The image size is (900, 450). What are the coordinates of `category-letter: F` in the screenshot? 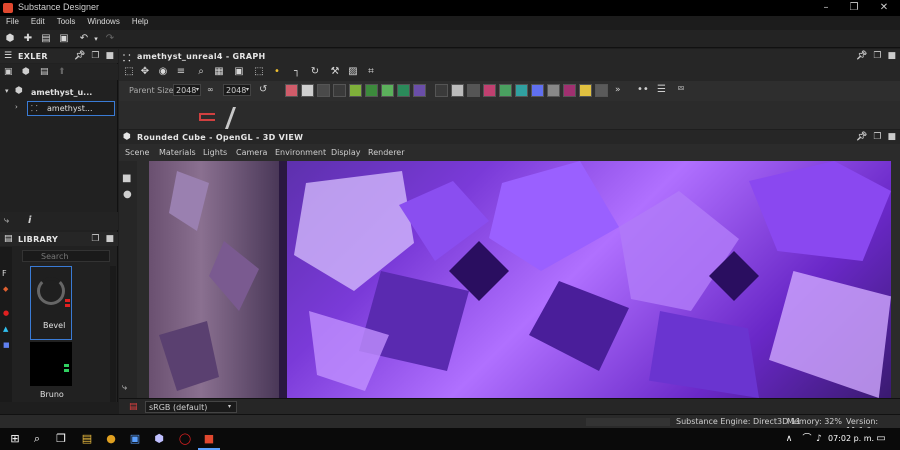 It's located at (4, 273).